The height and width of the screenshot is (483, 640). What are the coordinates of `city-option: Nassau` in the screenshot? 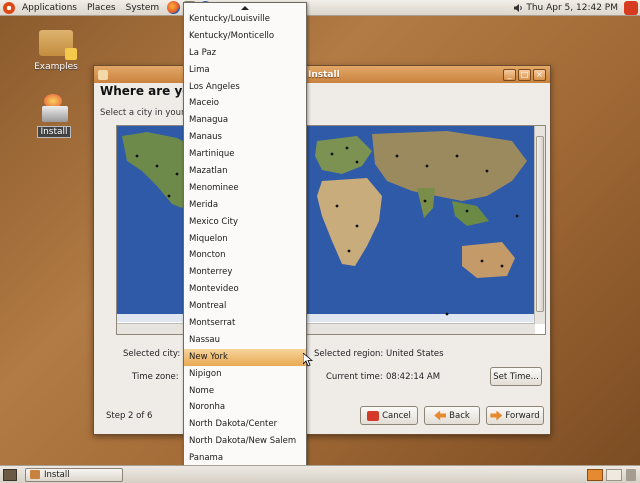 It's located at (245, 340).